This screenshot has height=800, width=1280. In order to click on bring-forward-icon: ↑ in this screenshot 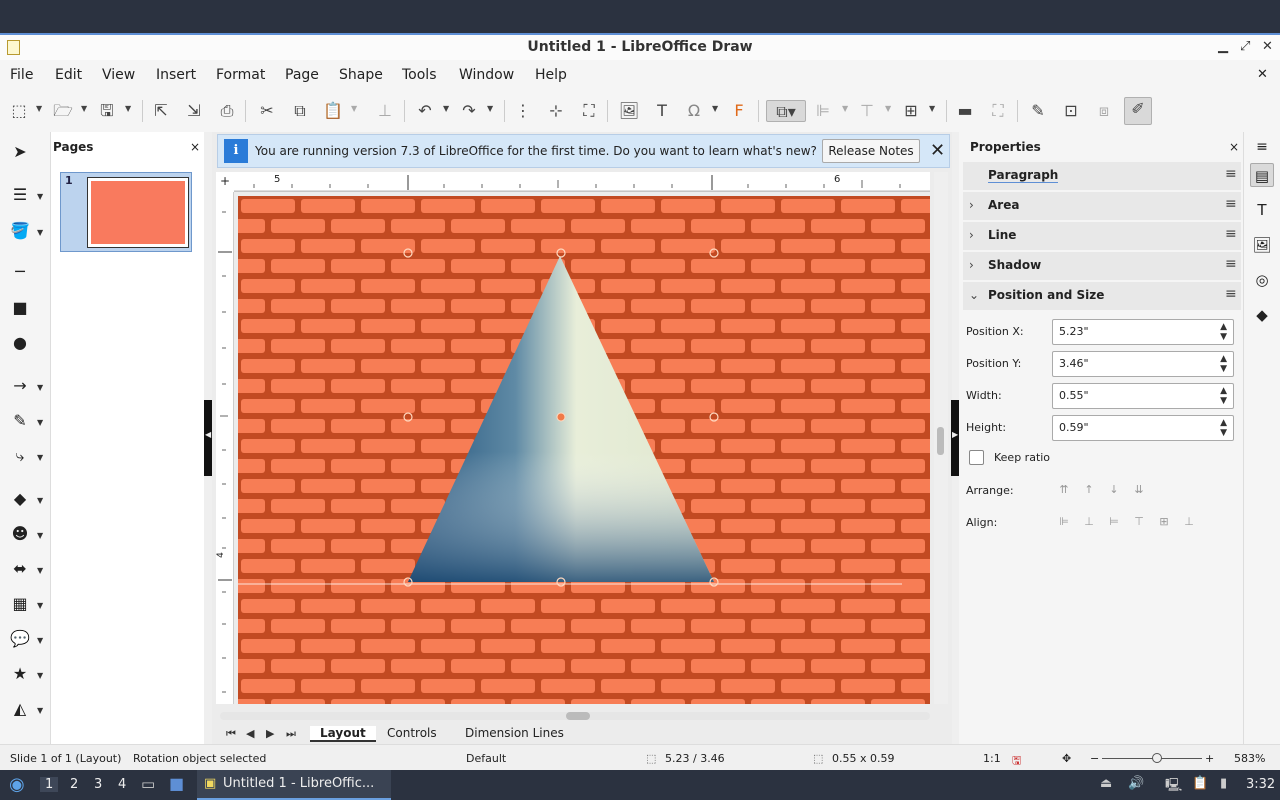, I will do `click(1089, 490)`.